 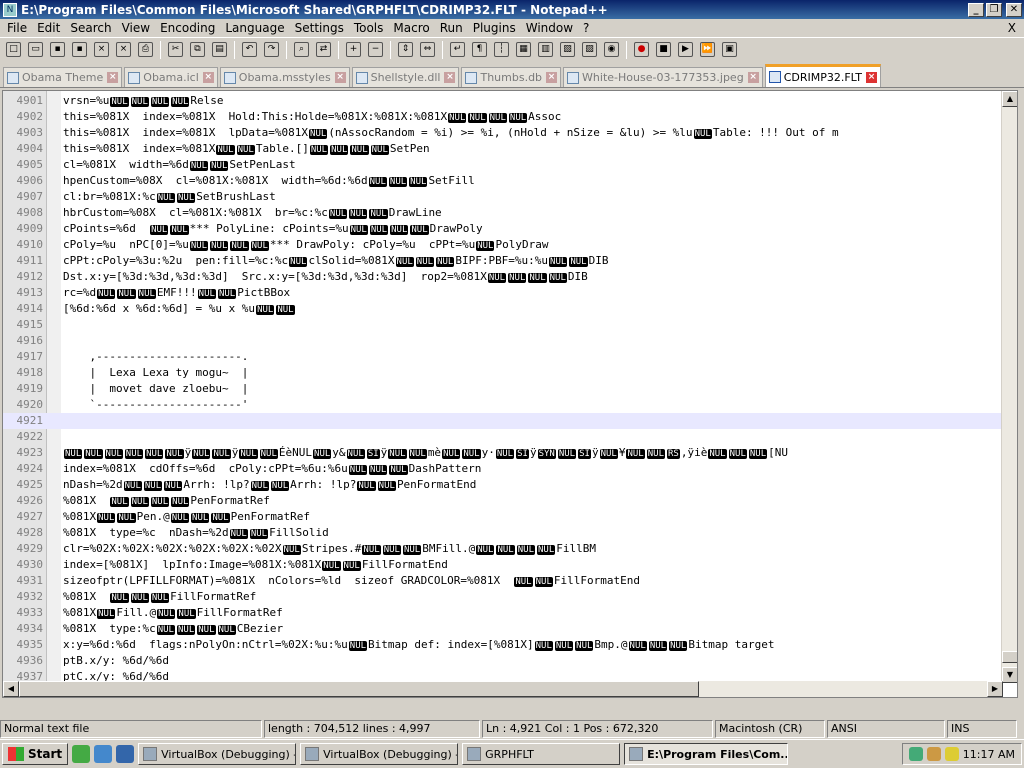 What do you see at coordinates (45, 754) in the screenshot?
I see `start-label: Start` at bounding box center [45, 754].